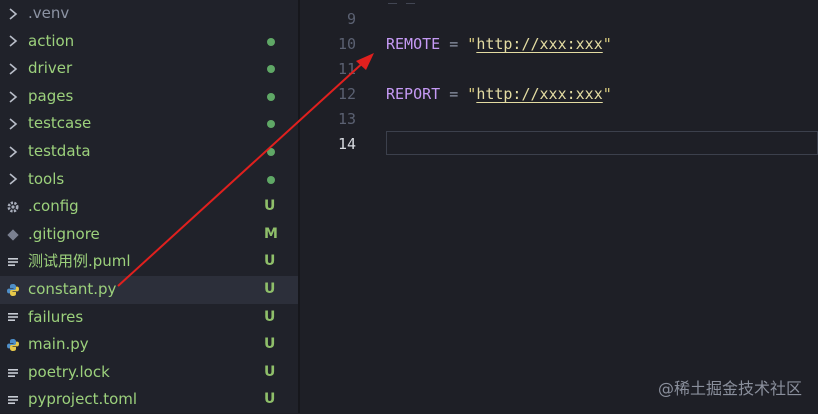  I want to click on explorer-item: pyproject.toml U, so click(149, 400).